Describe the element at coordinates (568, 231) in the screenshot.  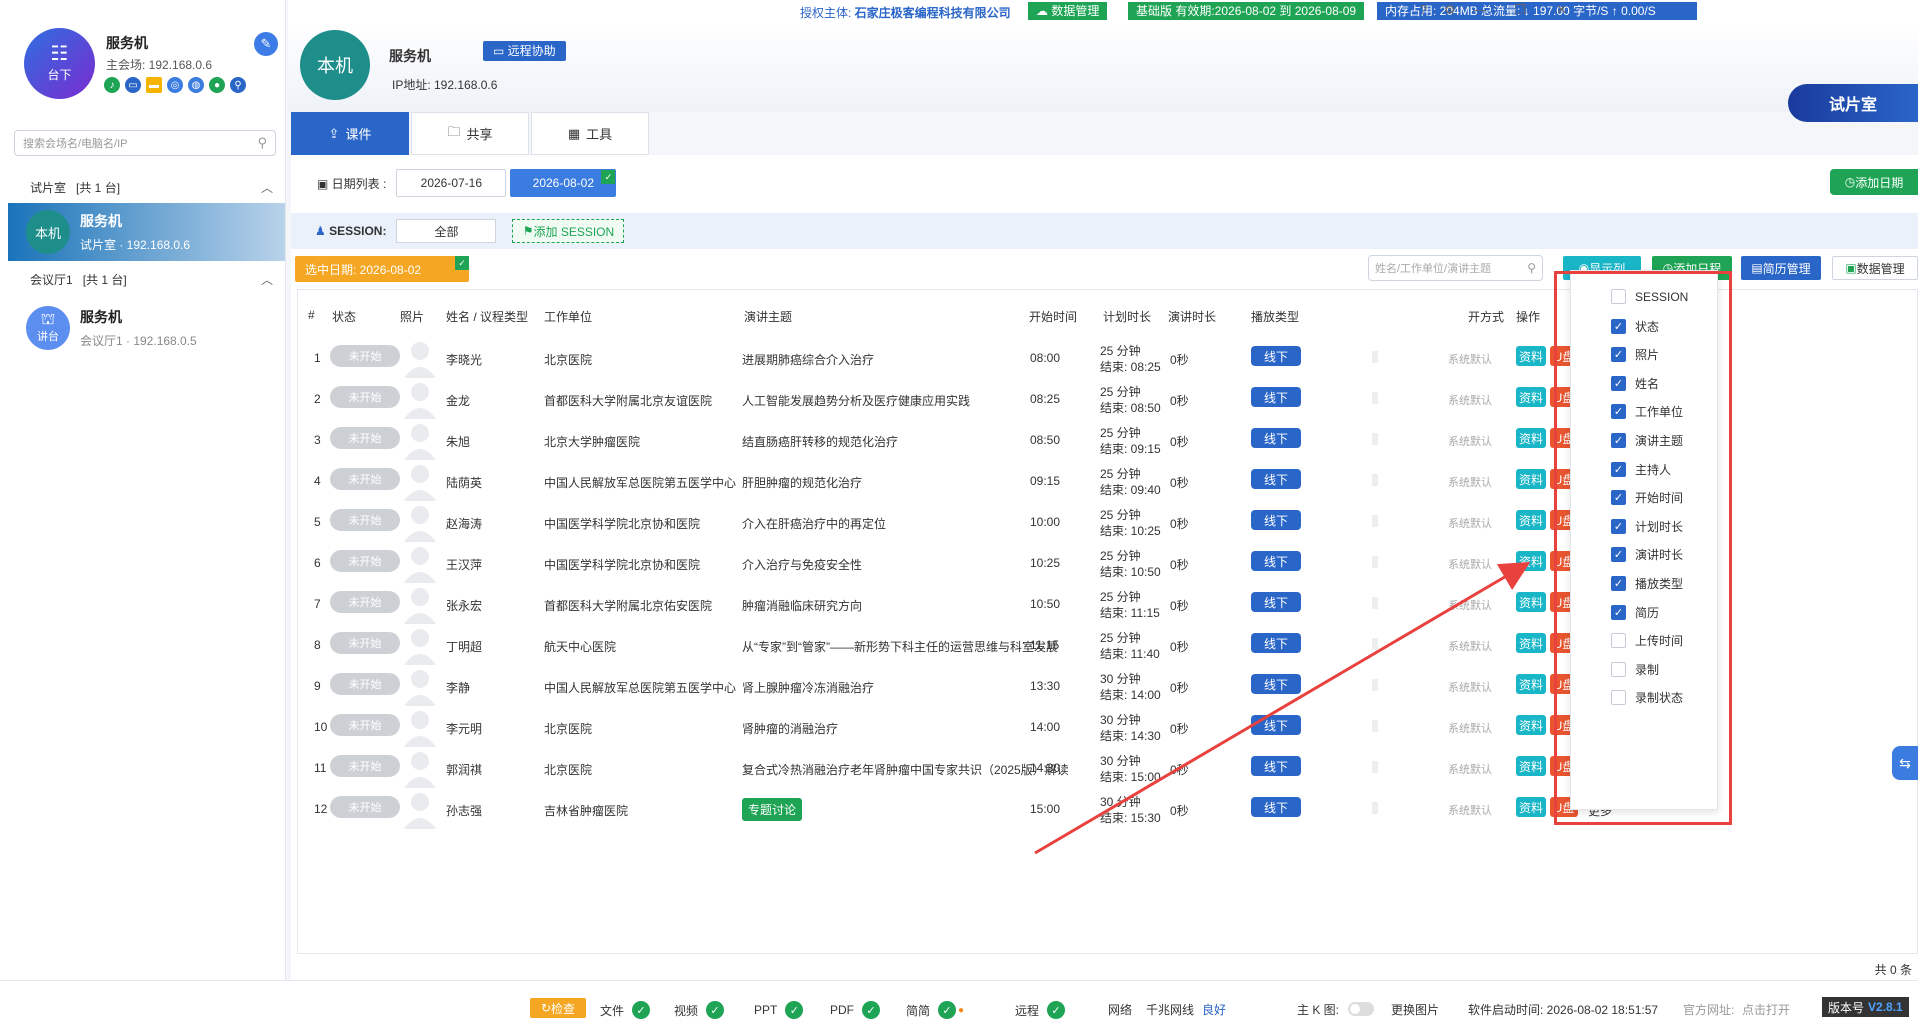
I see `add-session-button: ⚑ 添加 SESSION` at that location.